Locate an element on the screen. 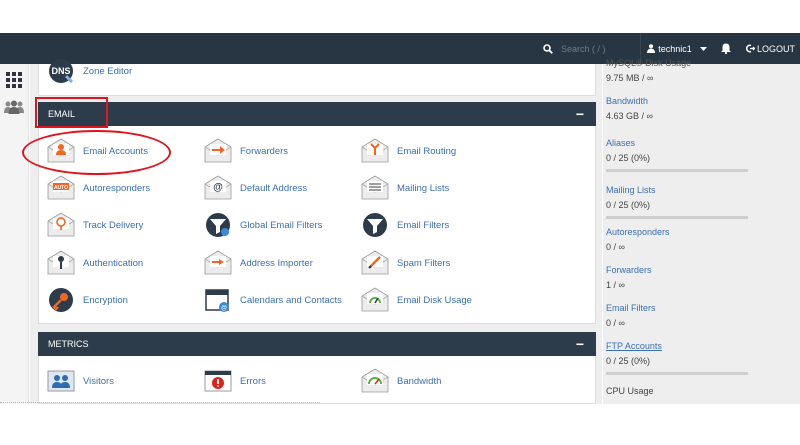 The width and height of the screenshot is (800, 445). email-item-global-email-filters: Global Email Filters is located at coordinates (263, 225).